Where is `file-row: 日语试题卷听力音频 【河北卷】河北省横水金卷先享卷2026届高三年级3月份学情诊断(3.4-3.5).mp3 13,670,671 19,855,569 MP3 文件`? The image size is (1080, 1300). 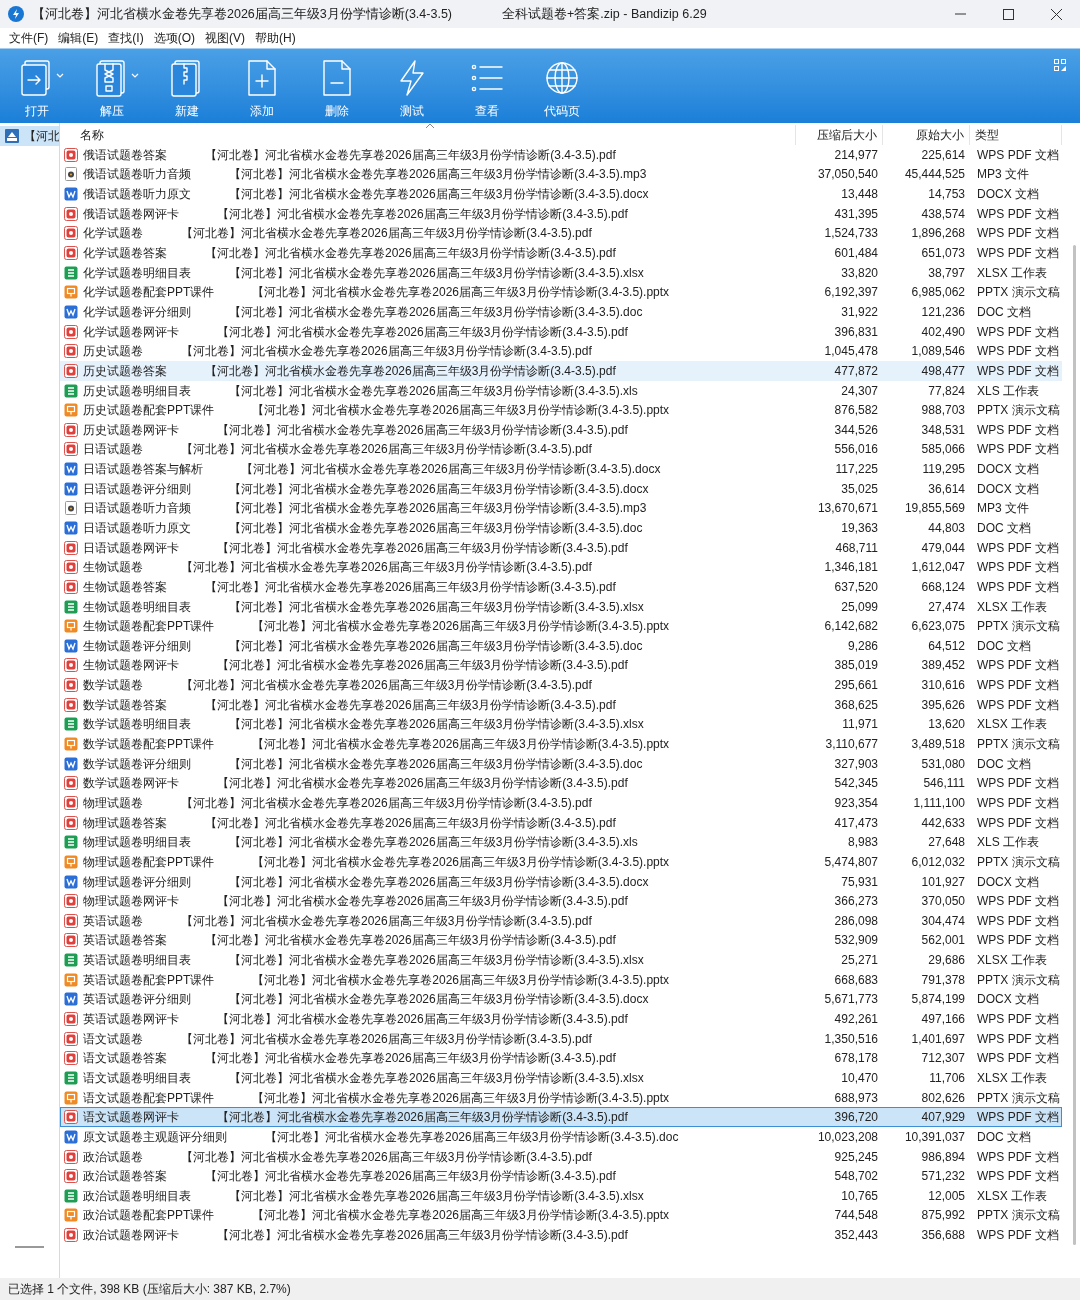
file-row: 日语试题卷听力音频 【河北卷】河北省横水金卷先享卷2026届高三年级3月份学情诊断(3.4-3.5).mp3 13,670,671 19,855,569 MP3 文件 is located at coordinates (561, 508).